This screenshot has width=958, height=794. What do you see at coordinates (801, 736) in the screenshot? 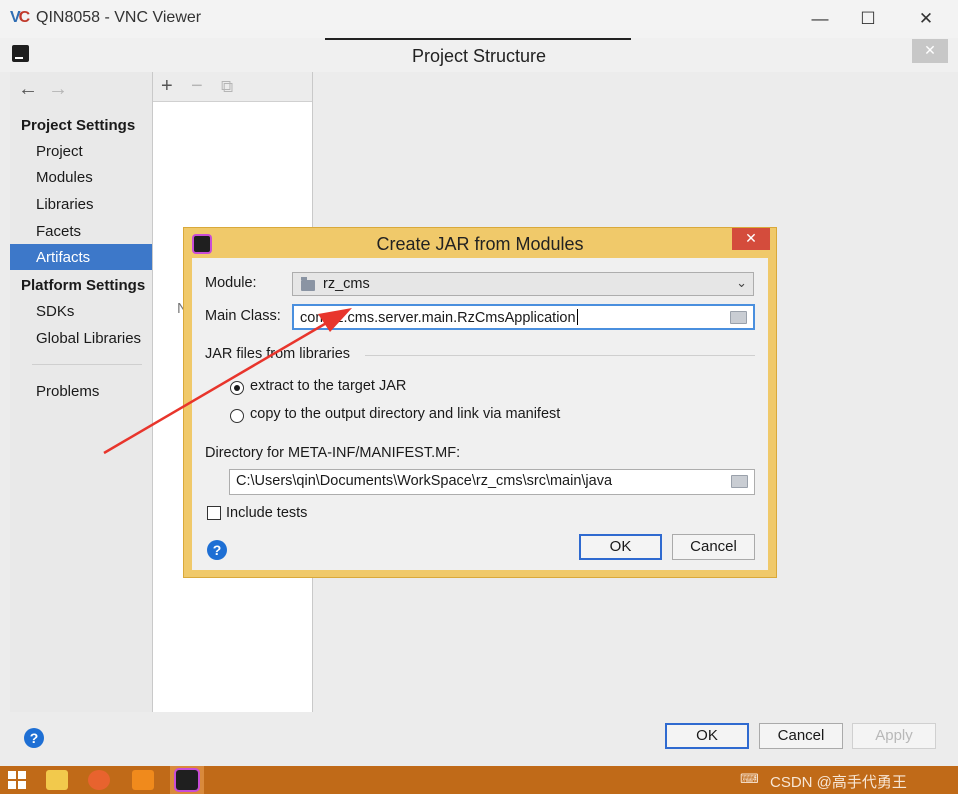
I see `cancel-button: Cancel` at bounding box center [801, 736].